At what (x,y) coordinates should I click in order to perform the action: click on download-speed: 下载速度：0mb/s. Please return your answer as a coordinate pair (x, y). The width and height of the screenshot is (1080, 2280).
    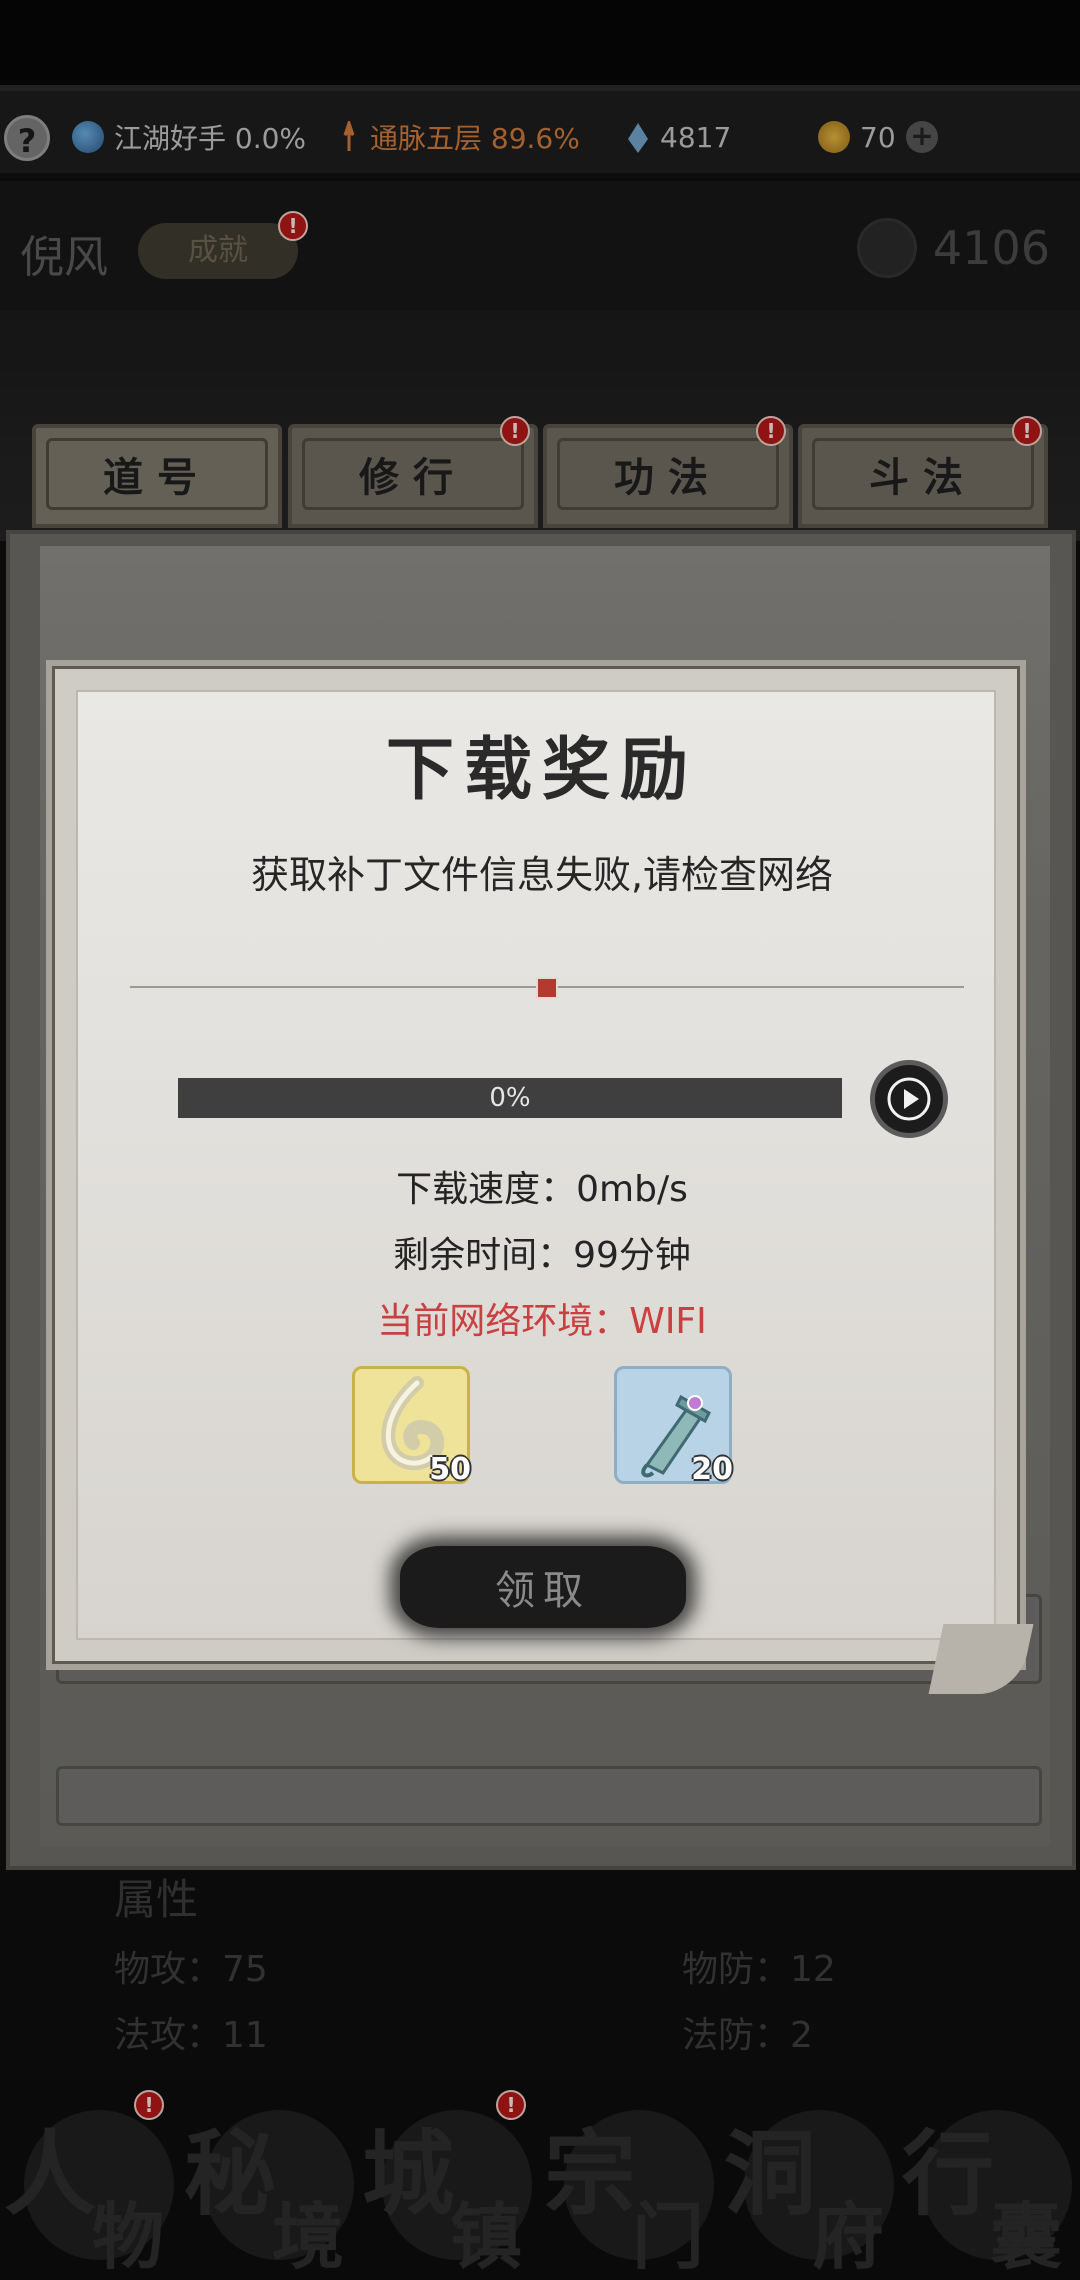
    Looking at the image, I should click on (542, 1189).